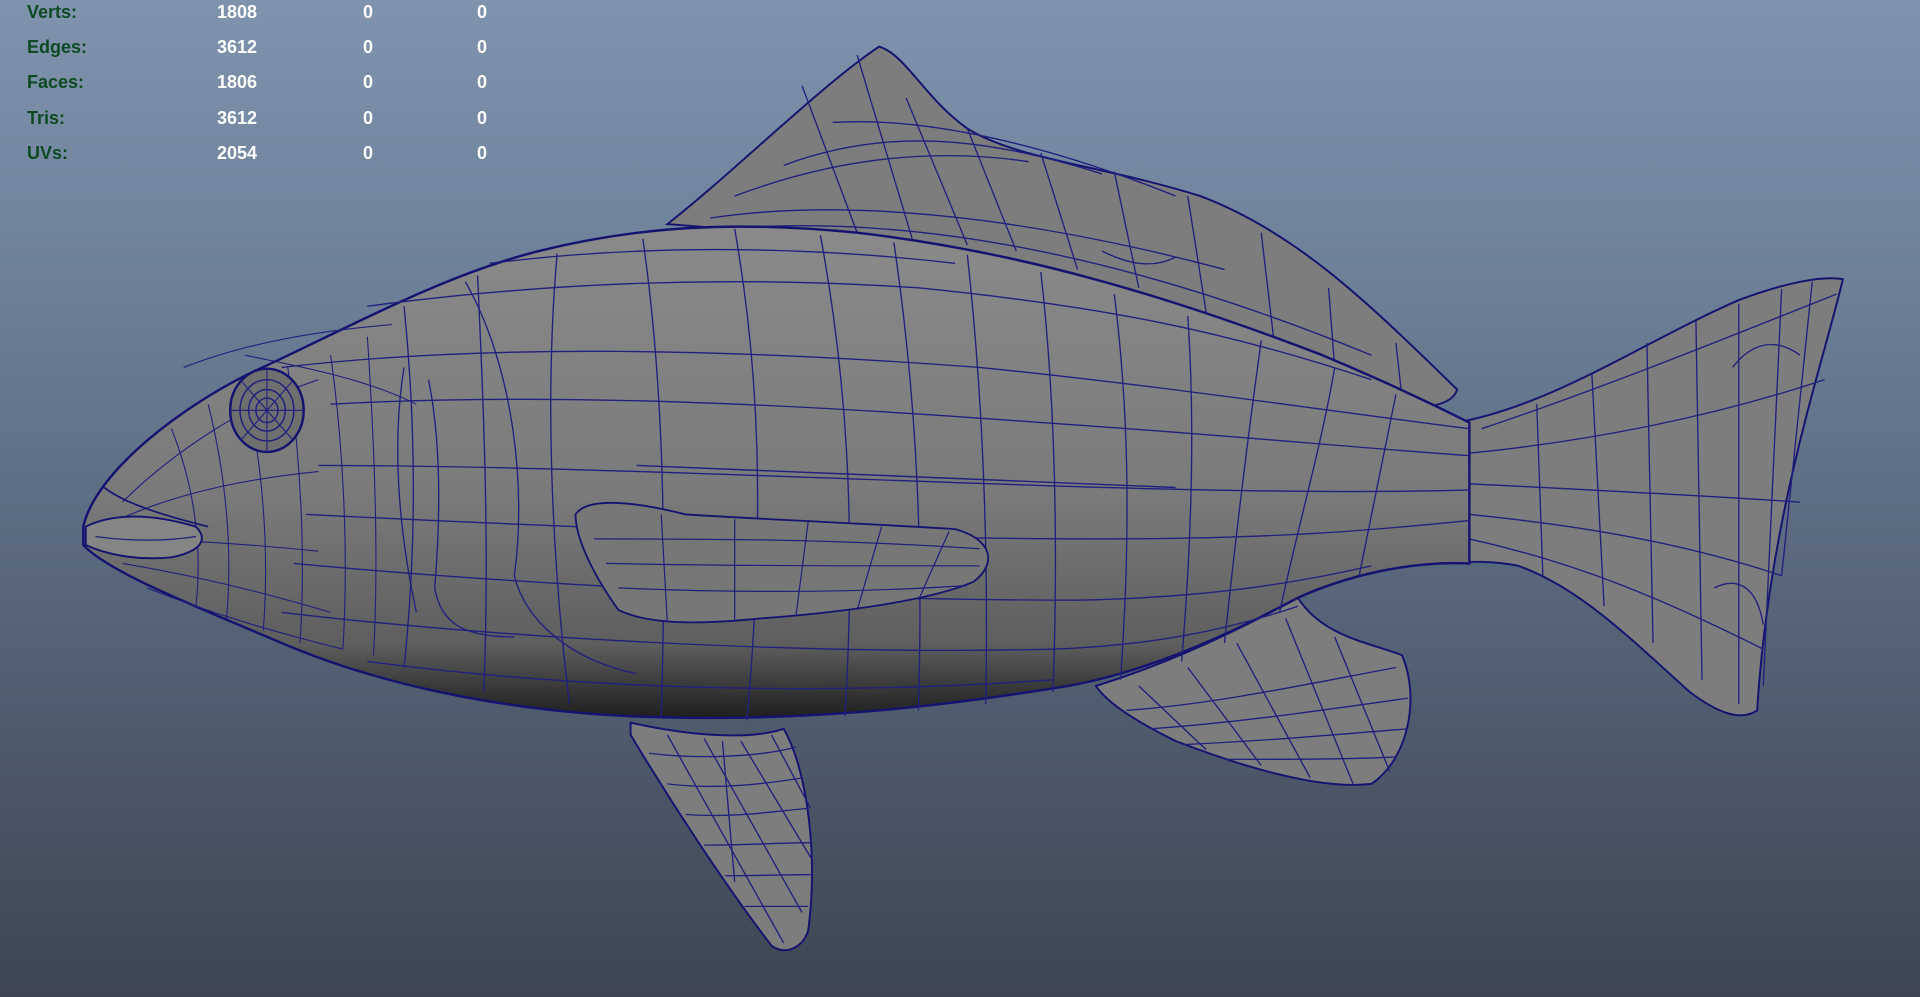  I want to click on eye, so click(266, 410).